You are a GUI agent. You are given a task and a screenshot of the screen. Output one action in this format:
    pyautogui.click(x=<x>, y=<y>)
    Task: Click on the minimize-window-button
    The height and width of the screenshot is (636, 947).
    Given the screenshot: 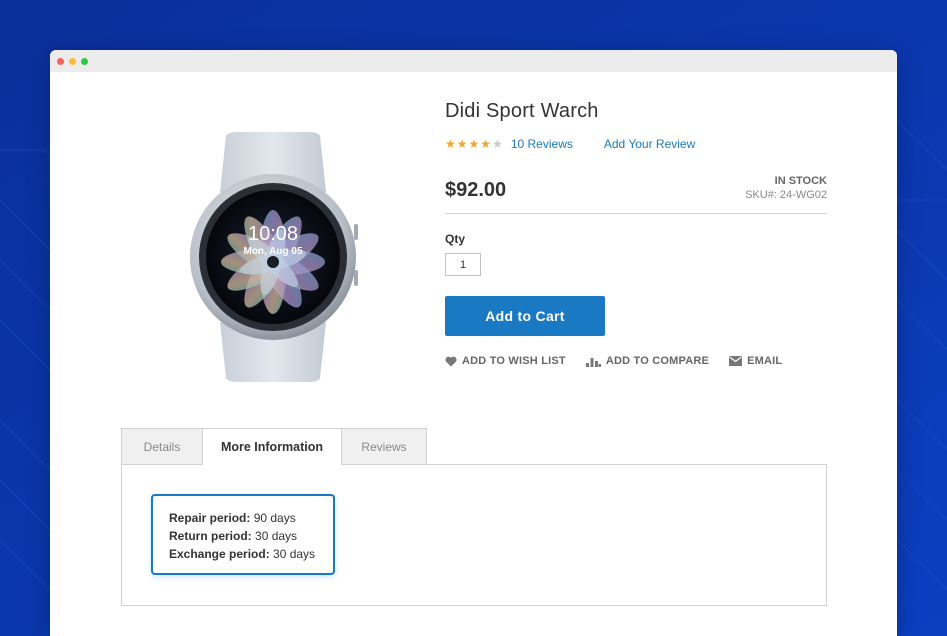 What is the action you would take?
    pyautogui.click(x=72, y=61)
    